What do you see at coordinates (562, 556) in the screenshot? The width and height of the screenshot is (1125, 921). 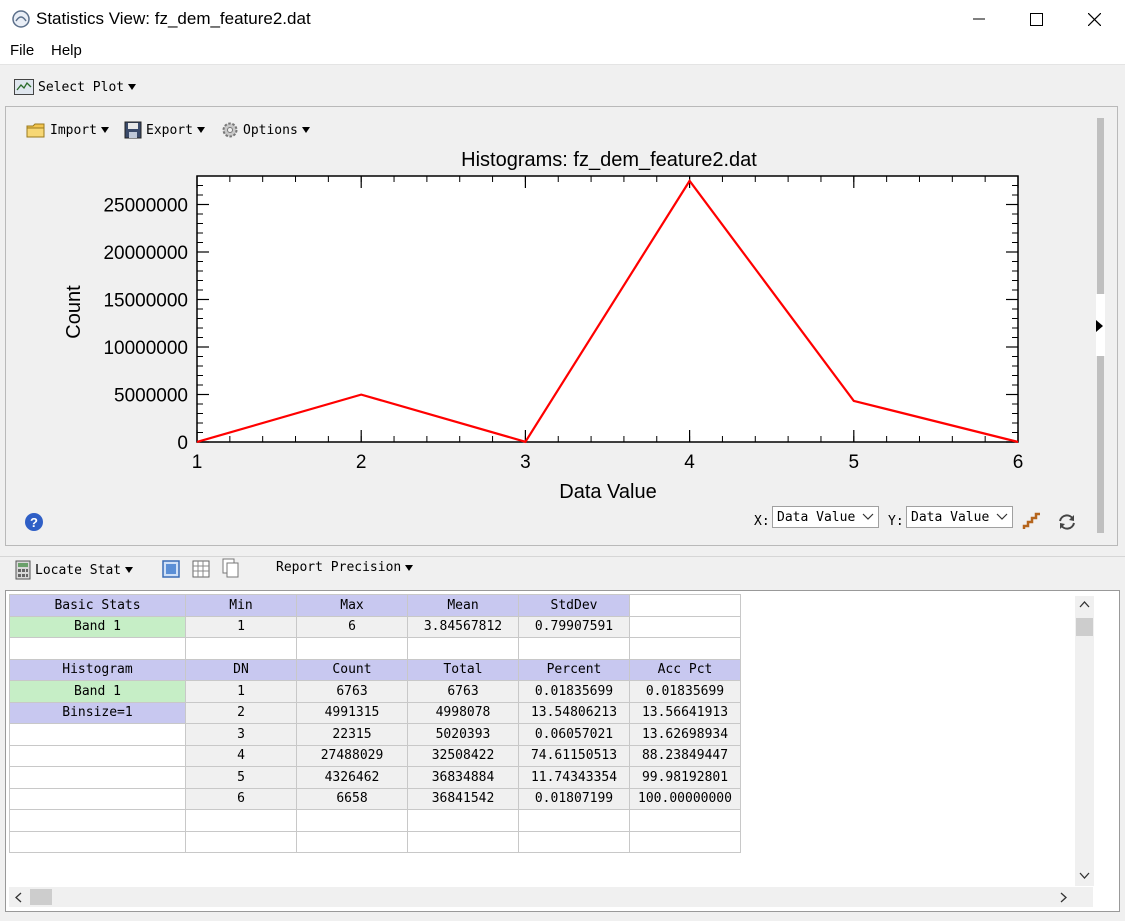 I see `panel-divider` at bounding box center [562, 556].